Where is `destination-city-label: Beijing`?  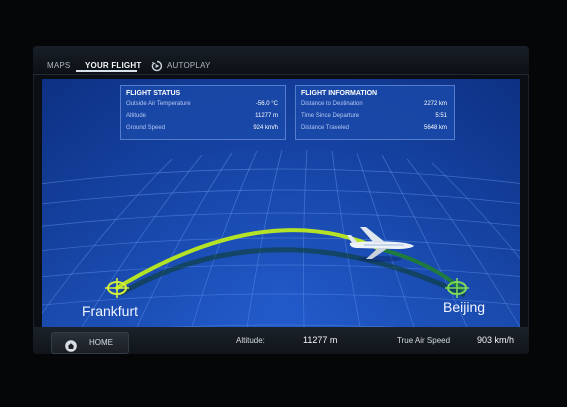
destination-city-label: Beijing is located at coordinates (464, 307).